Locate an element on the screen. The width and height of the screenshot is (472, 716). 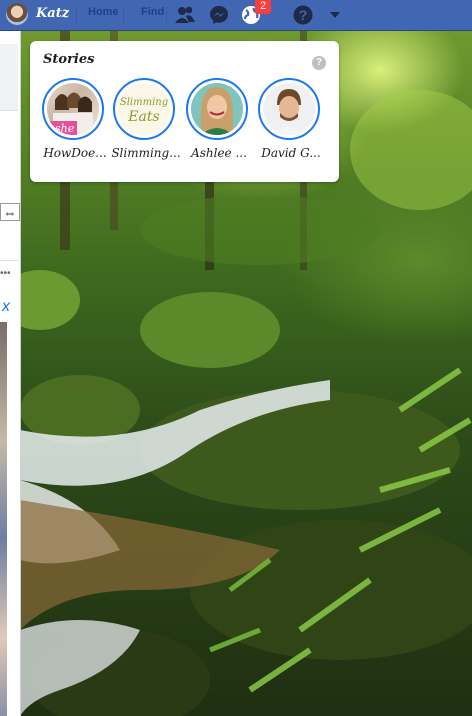
left-panel-card is located at coordinates (9, 77).